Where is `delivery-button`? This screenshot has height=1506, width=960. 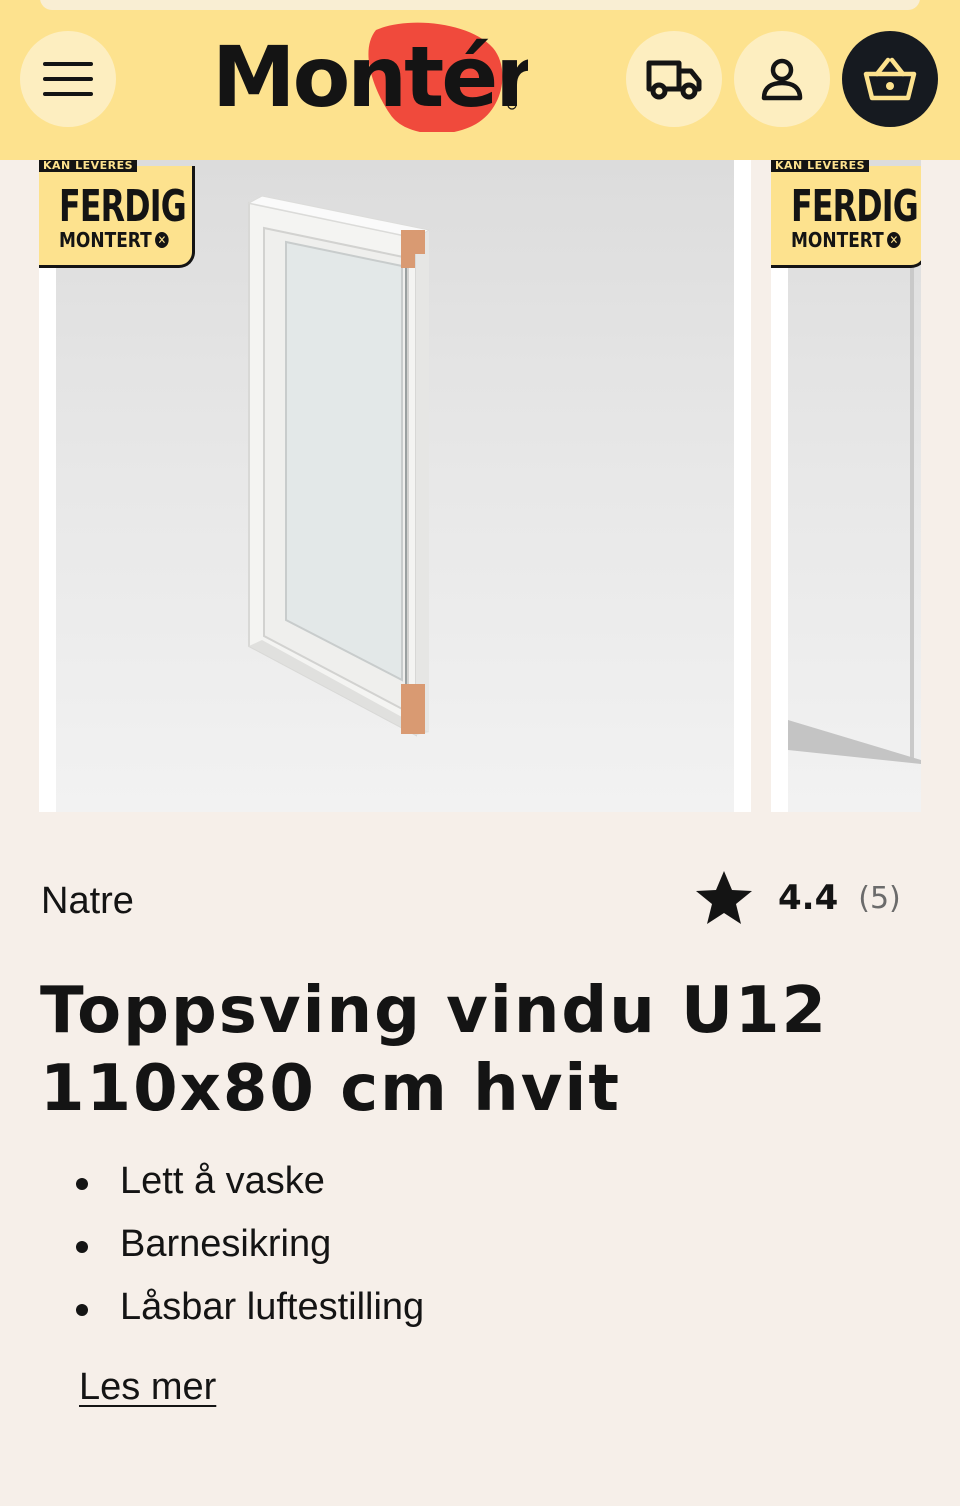
delivery-button is located at coordinates (674, 79).